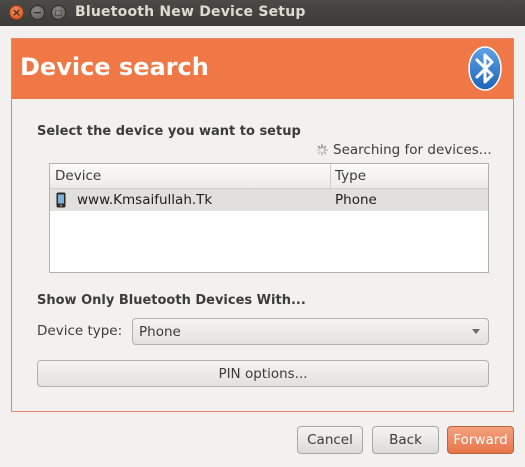  I want to click on chevron-down-icon, so click(476, 331).